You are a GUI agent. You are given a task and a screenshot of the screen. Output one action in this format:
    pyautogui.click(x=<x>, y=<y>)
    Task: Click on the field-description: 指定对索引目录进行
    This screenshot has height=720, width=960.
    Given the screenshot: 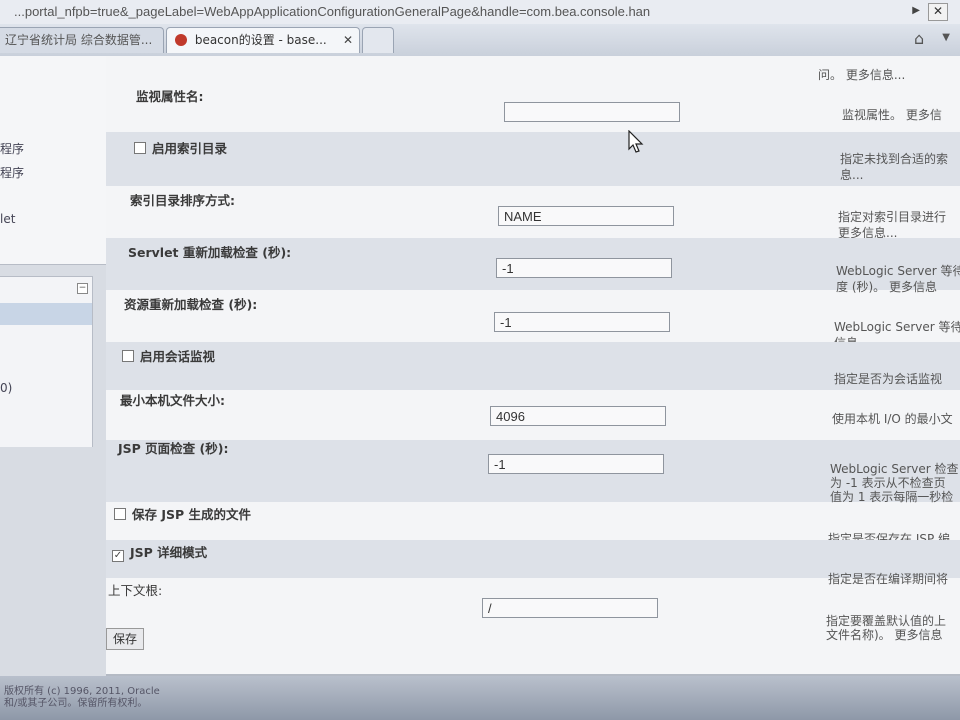 What is the action you would take?
    pyautogui.click(x=892, y=217)
    